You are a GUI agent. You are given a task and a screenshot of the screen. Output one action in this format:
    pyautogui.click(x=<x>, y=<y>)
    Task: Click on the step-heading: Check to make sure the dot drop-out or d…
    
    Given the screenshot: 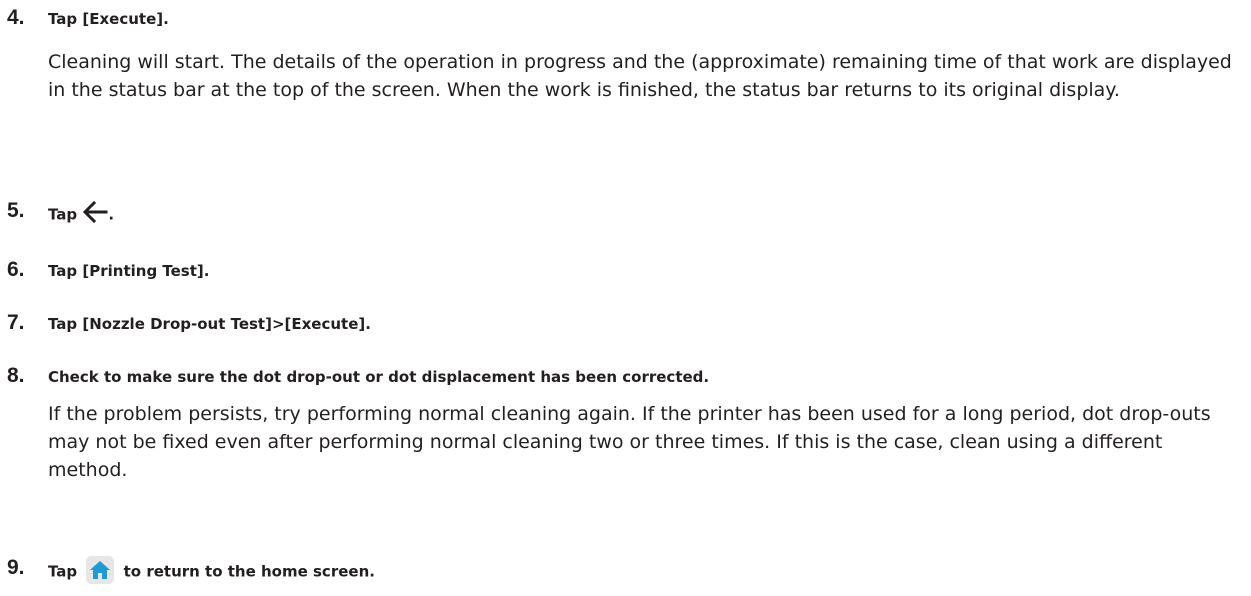 What is the action you would take?
    pyautogui.click(x=379, y=377)
    